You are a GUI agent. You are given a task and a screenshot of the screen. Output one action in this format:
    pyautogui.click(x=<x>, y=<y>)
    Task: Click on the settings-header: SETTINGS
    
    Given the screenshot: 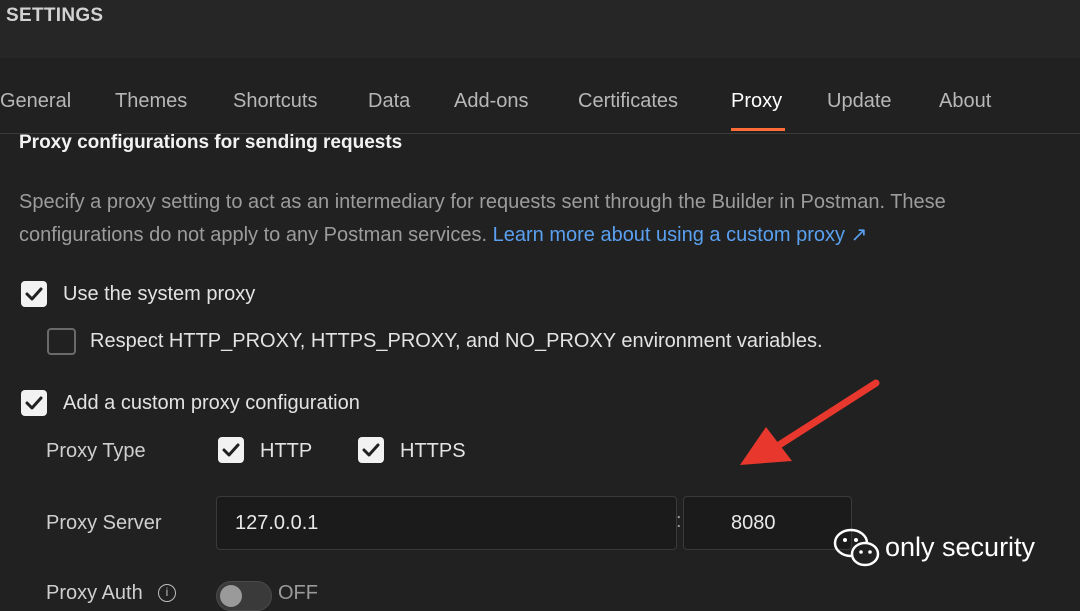 What is the action you would take?
    pyautogui.click(x=540, y=29)
    